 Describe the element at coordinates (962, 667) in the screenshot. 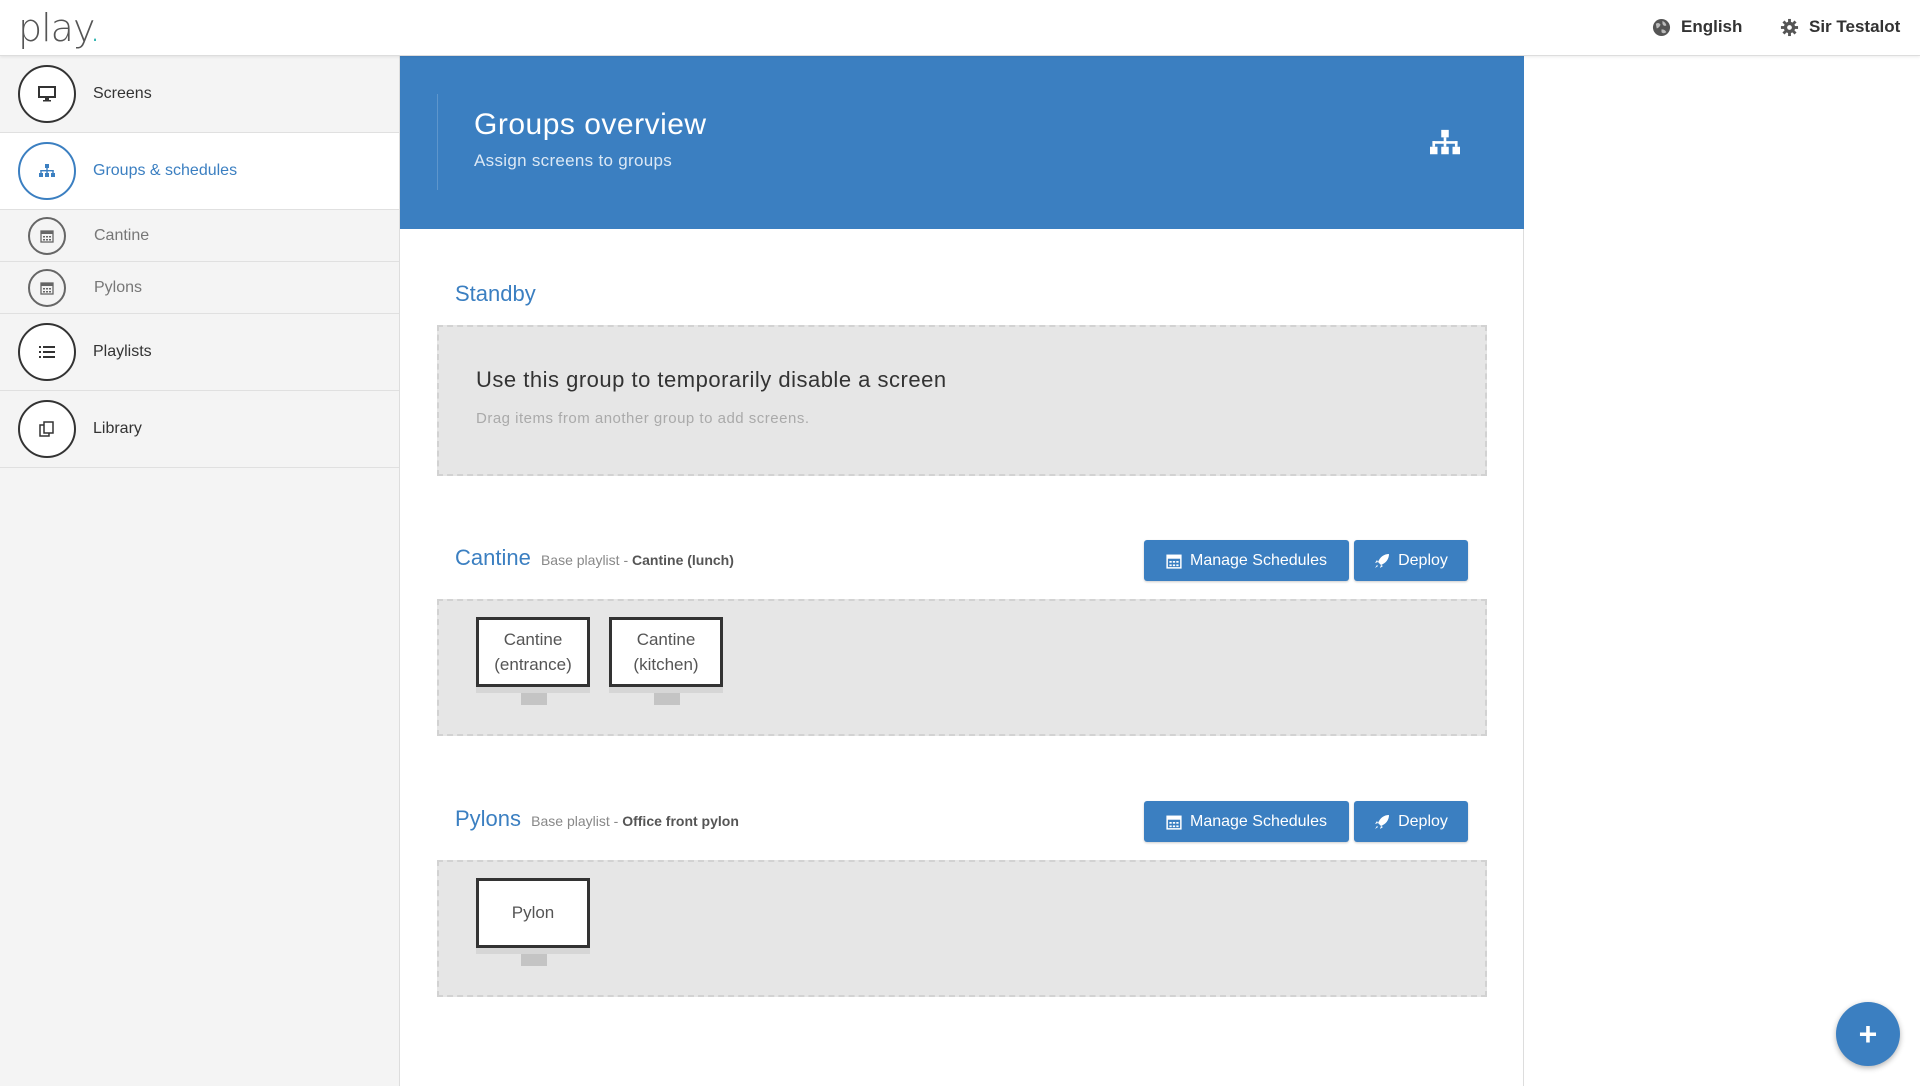

I see `group-dropzone-cantine: Cantine (entrance) Cantine (kitchen)` at that location.